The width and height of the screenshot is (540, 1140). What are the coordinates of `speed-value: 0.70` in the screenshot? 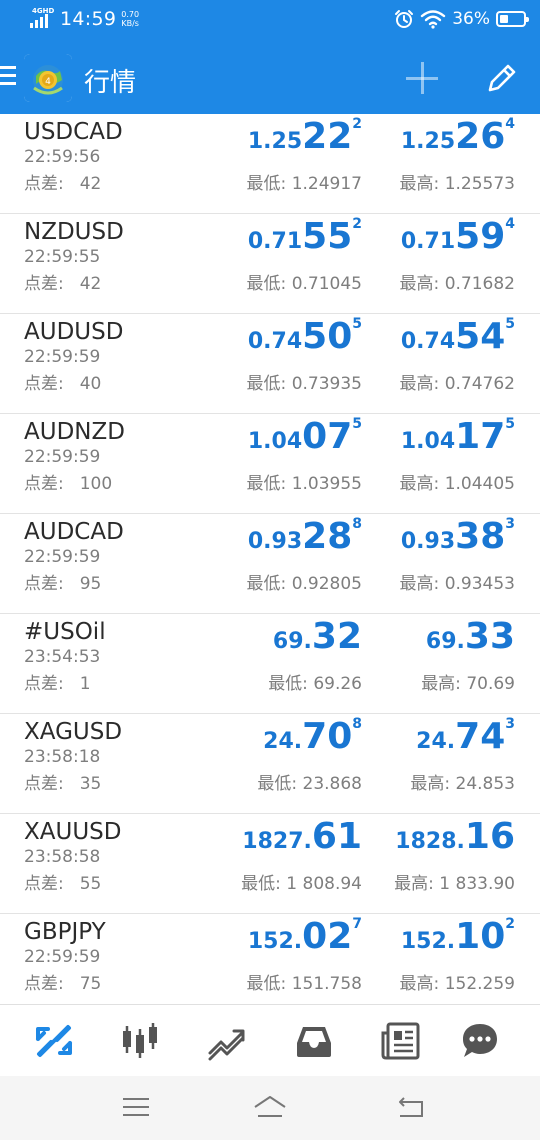 It's located at (130, 14).